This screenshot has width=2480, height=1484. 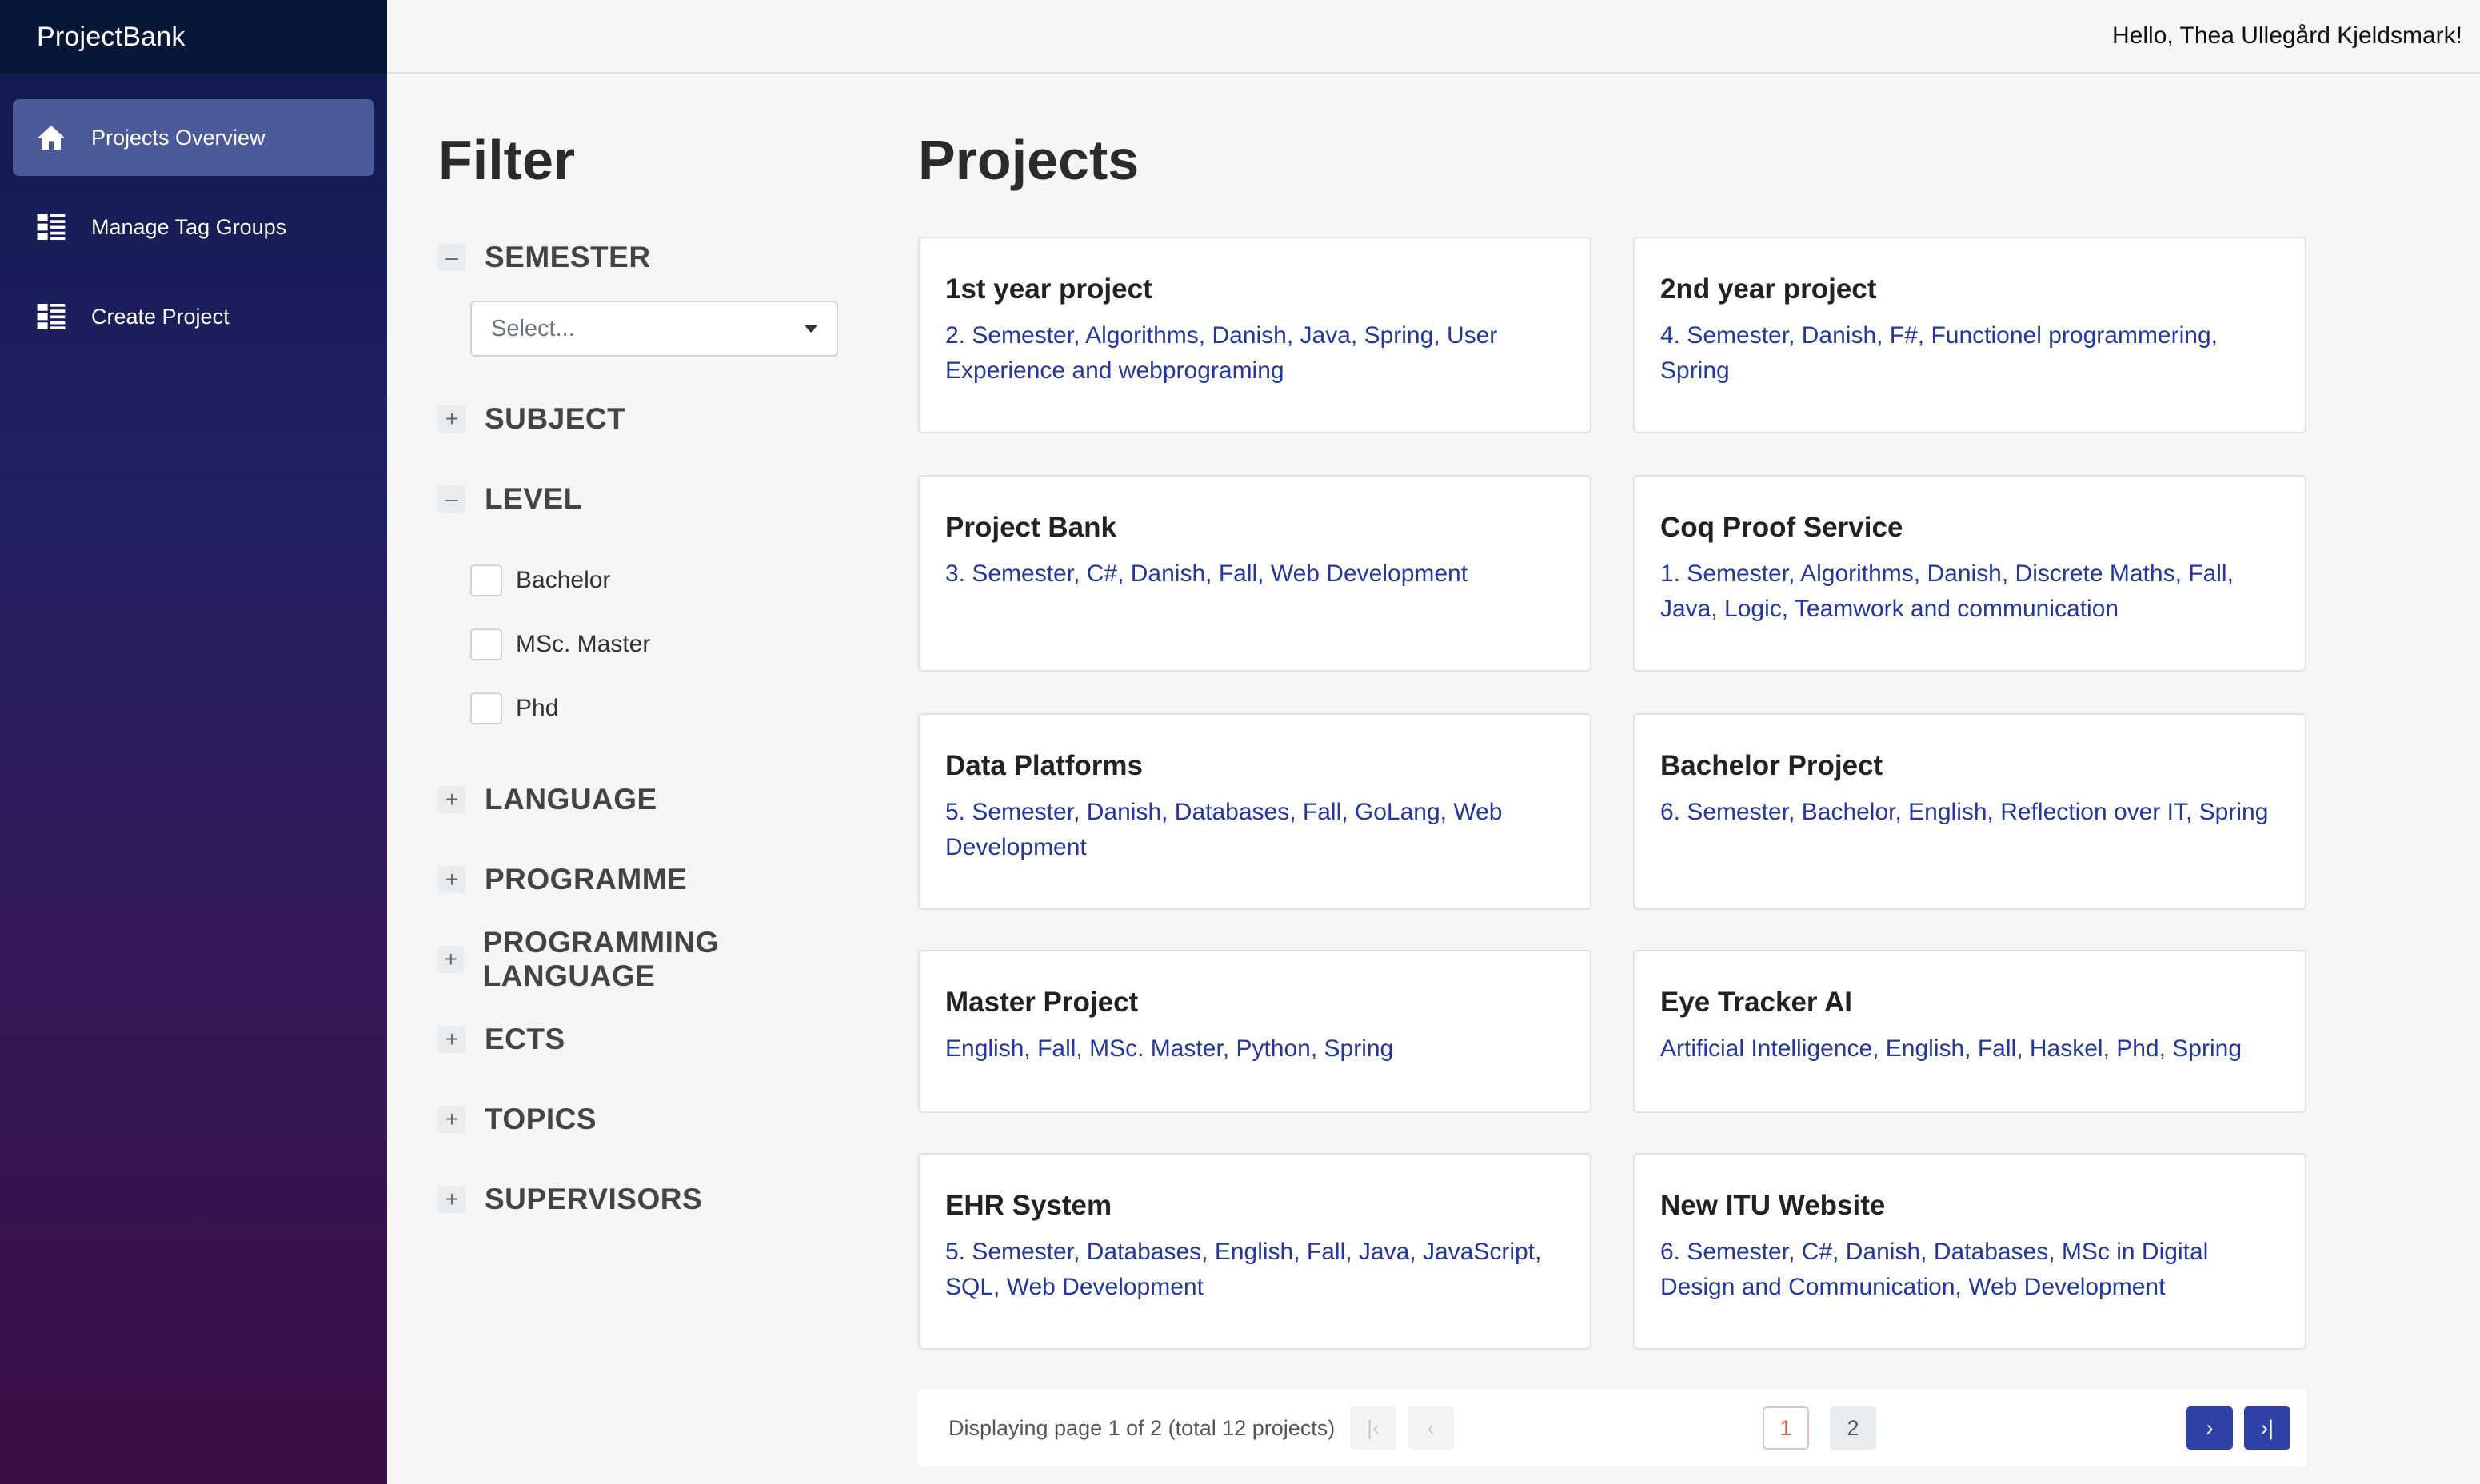 What do you see at coordinates (1373, 1428) in the screenshot?
I see `first-page-button: |‹` at bounding box center [1373, 1428].